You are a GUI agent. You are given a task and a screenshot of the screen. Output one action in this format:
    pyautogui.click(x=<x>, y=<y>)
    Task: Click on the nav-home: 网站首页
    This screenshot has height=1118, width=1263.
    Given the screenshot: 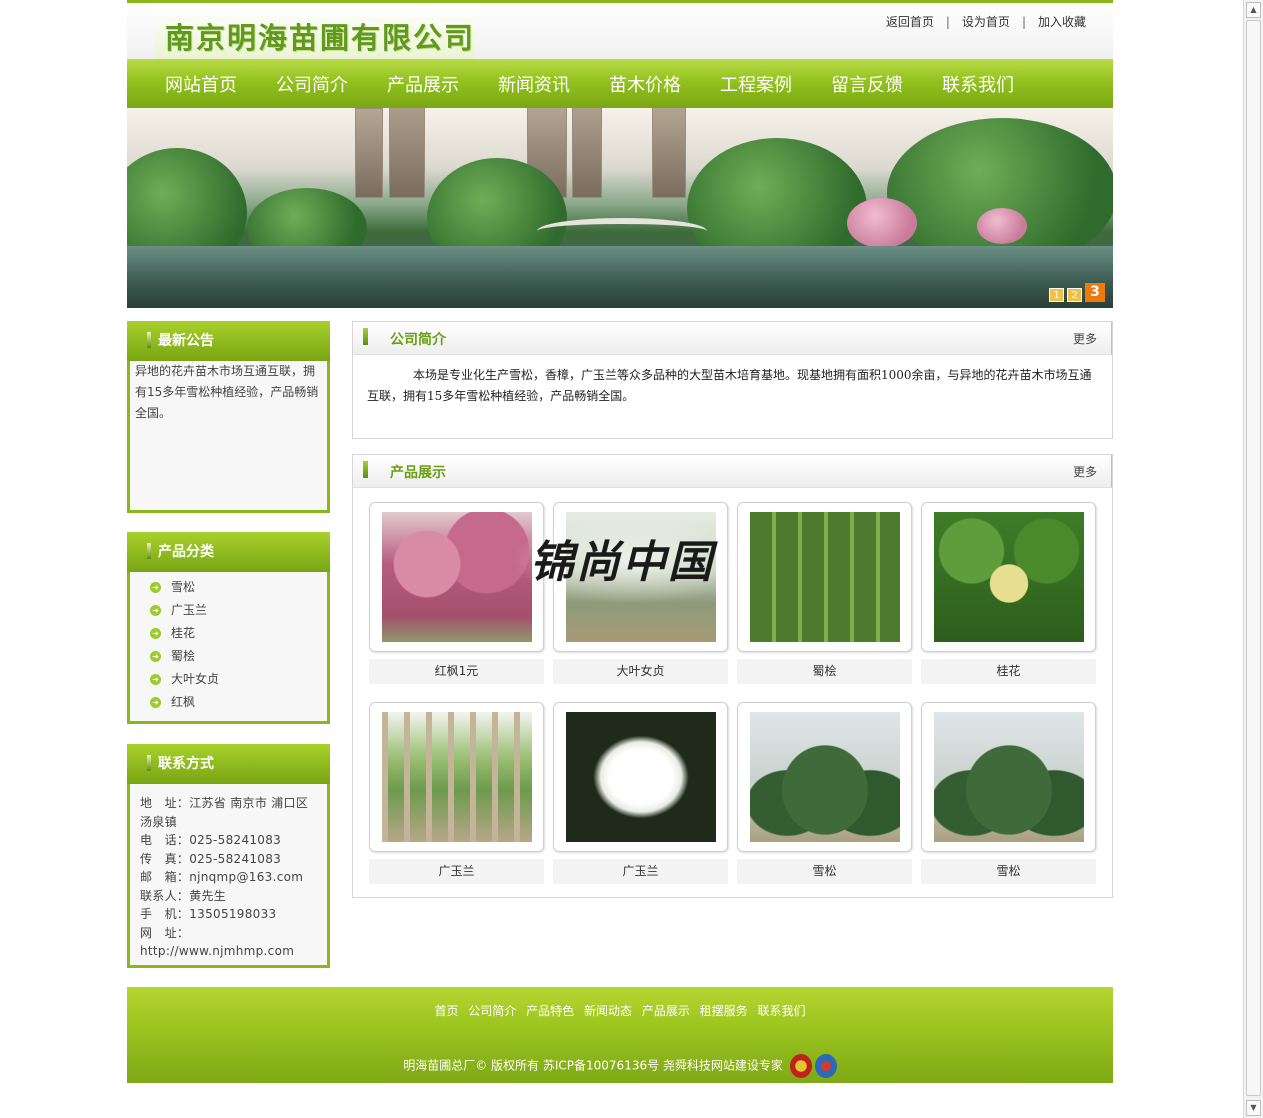 What is the action you would take?
    pyautogui.click(x=201, y=84)
    